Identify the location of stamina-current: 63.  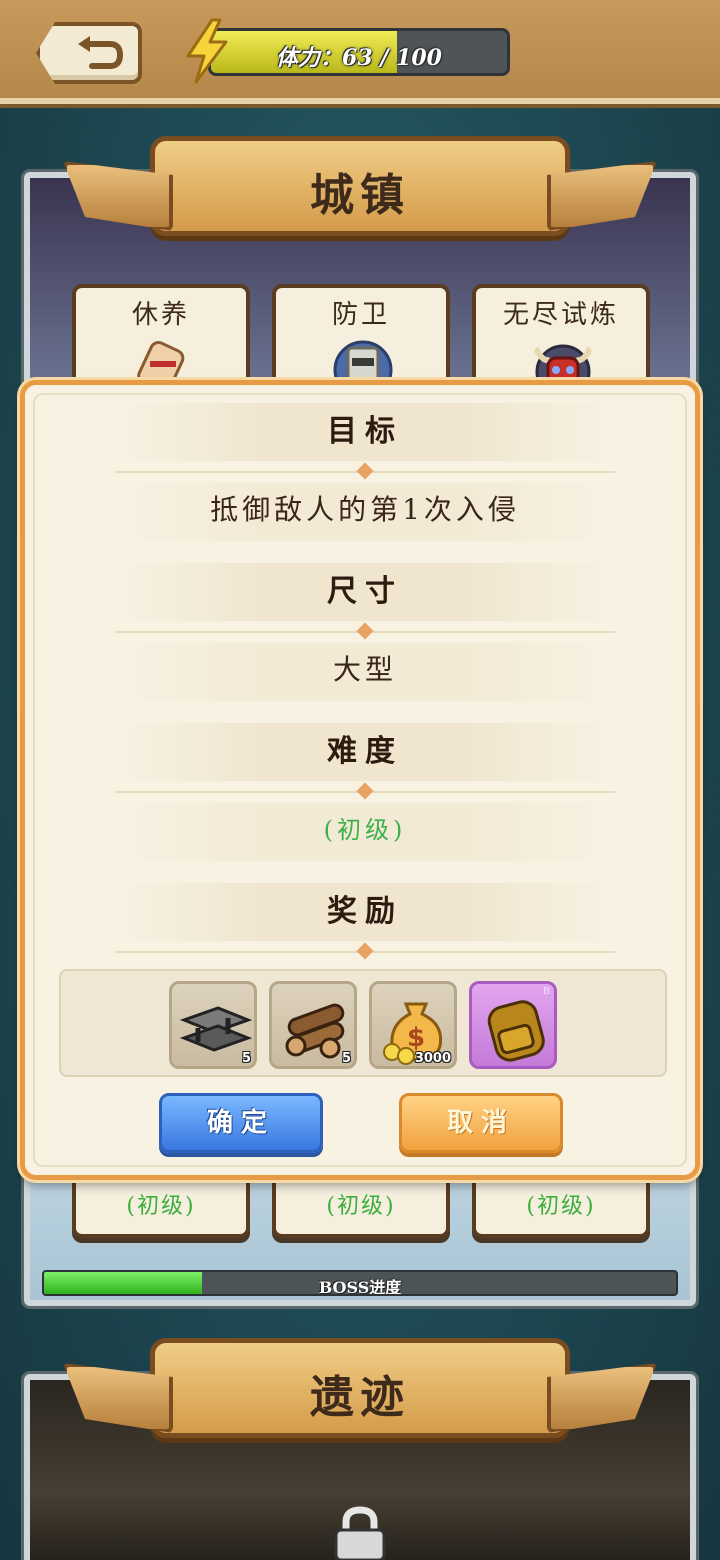
(357, 58).